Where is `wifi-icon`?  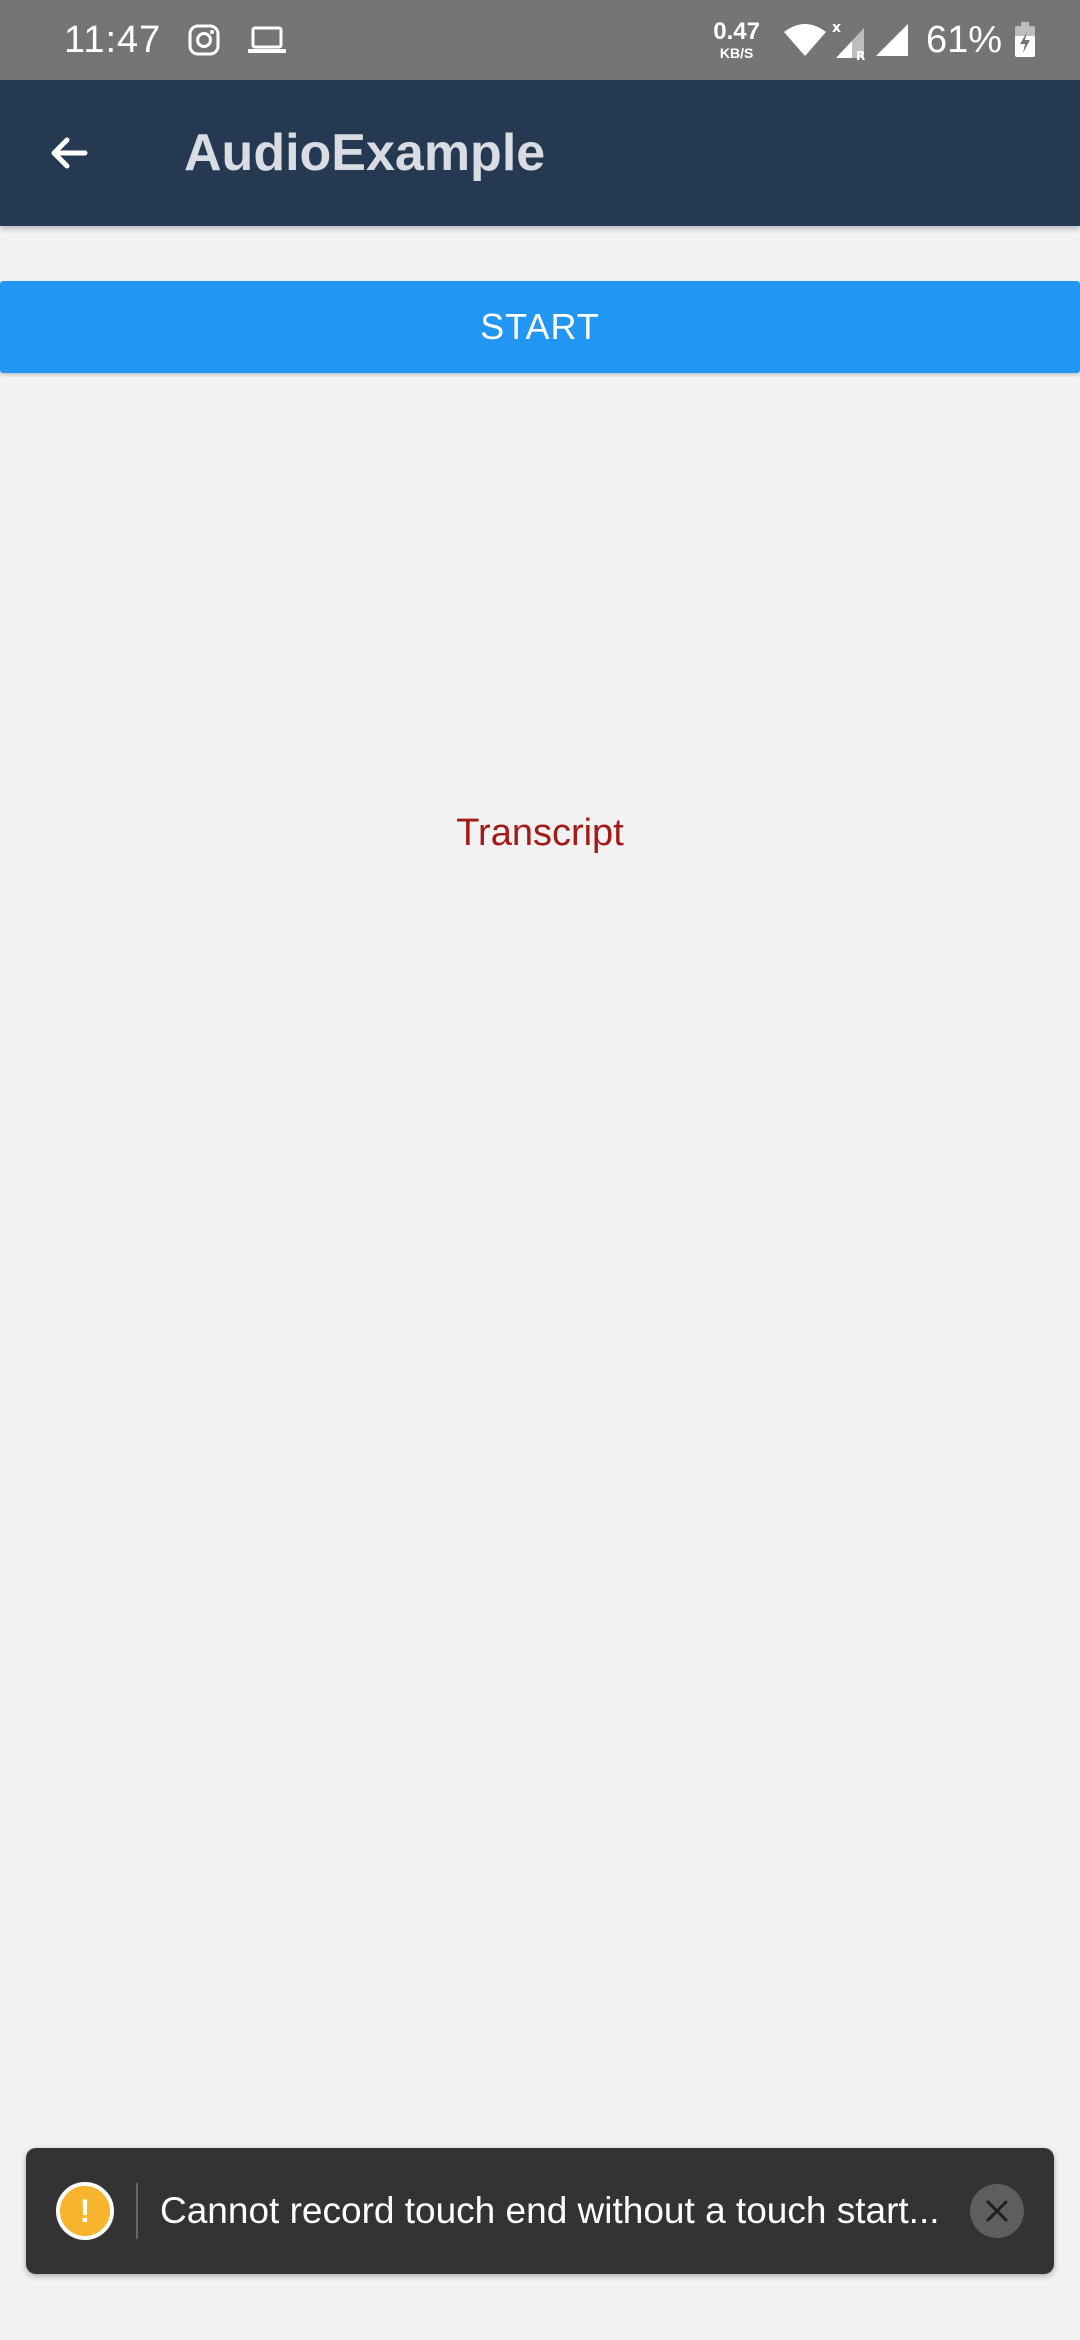 wifi-icon is located at coordinates (805, 40).